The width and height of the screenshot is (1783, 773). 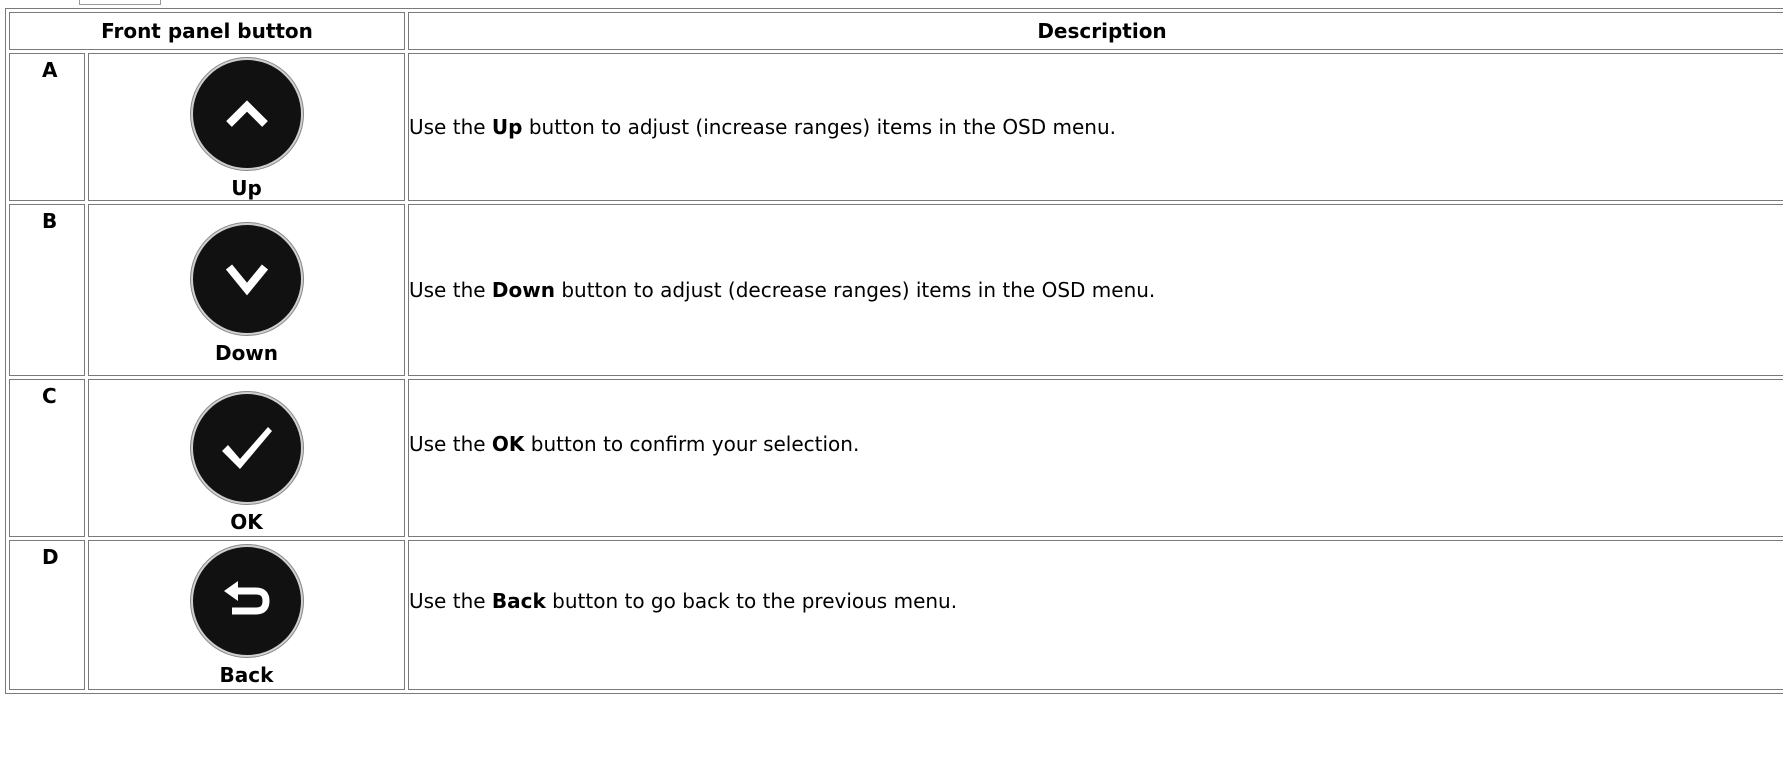 What do you see at coordinates (246, 522) in the screenshot?
I see `button-label: OK` at bounding box center [246, 522].